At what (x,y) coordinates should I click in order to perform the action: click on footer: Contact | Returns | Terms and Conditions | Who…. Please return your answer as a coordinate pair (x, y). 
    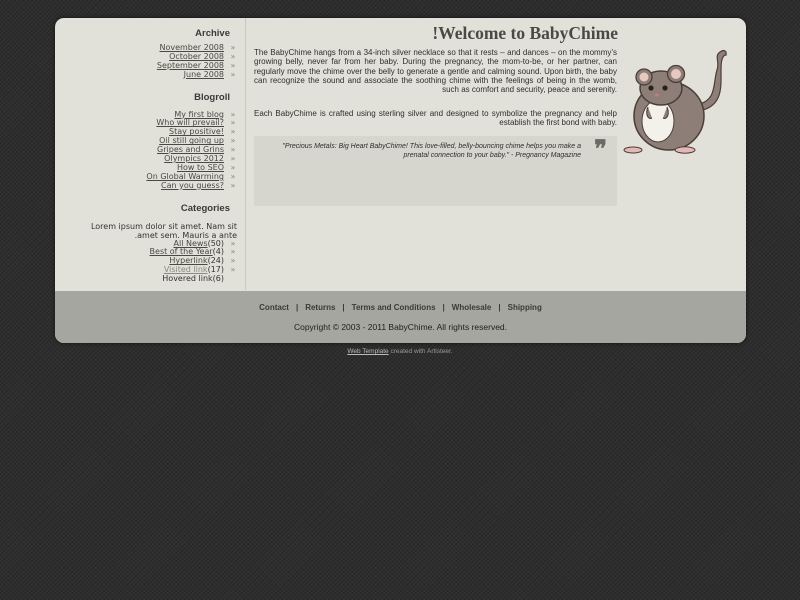
    Looking at the image, I should click on (400, 317).